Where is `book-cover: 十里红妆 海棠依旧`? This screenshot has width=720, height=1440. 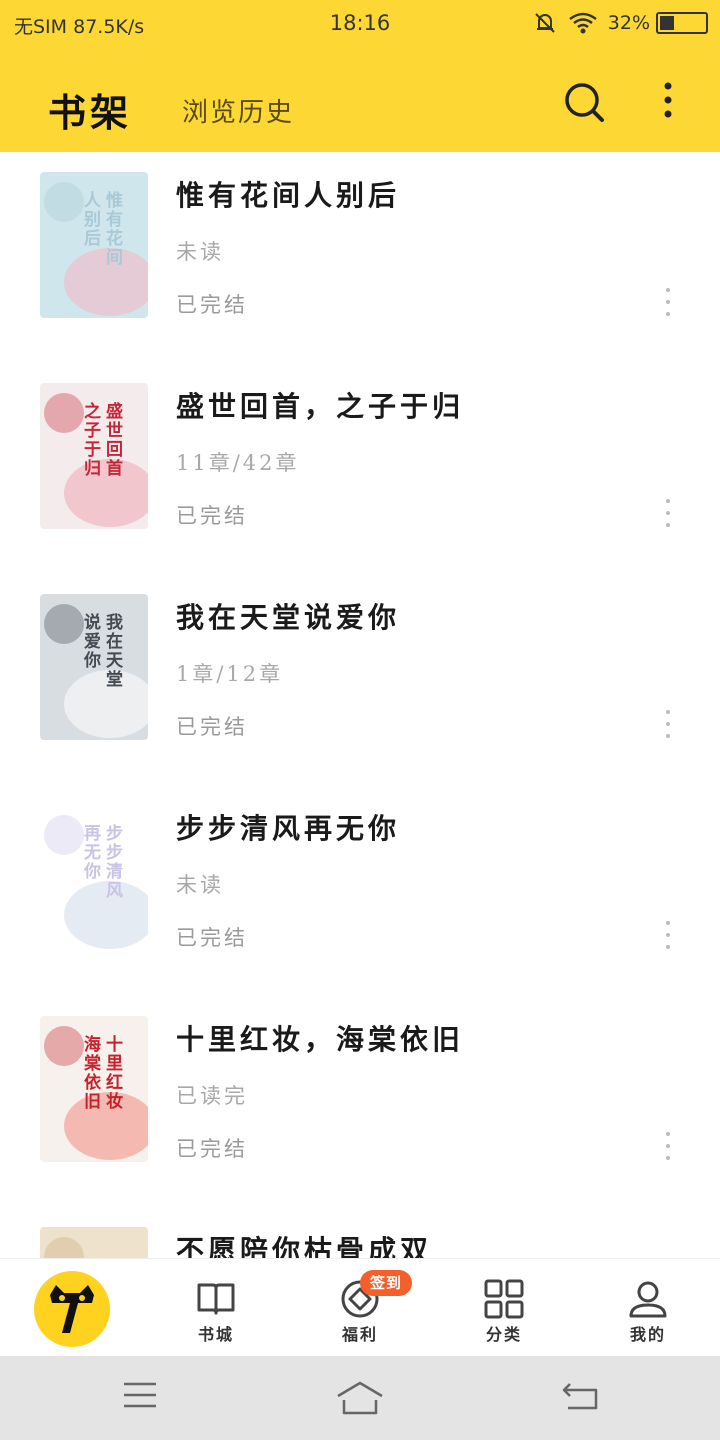 book-cover: 十里红妆 海棠依旧 is located at coordinates (94, 1089).